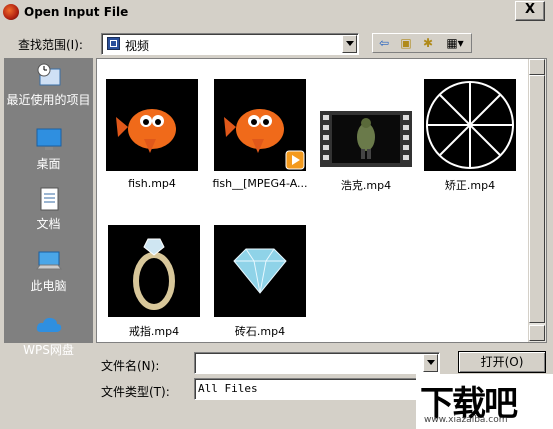 This screenshot has height=429, width=553. I want to click on file-name: 戒指.mp4, so click(154, 331).